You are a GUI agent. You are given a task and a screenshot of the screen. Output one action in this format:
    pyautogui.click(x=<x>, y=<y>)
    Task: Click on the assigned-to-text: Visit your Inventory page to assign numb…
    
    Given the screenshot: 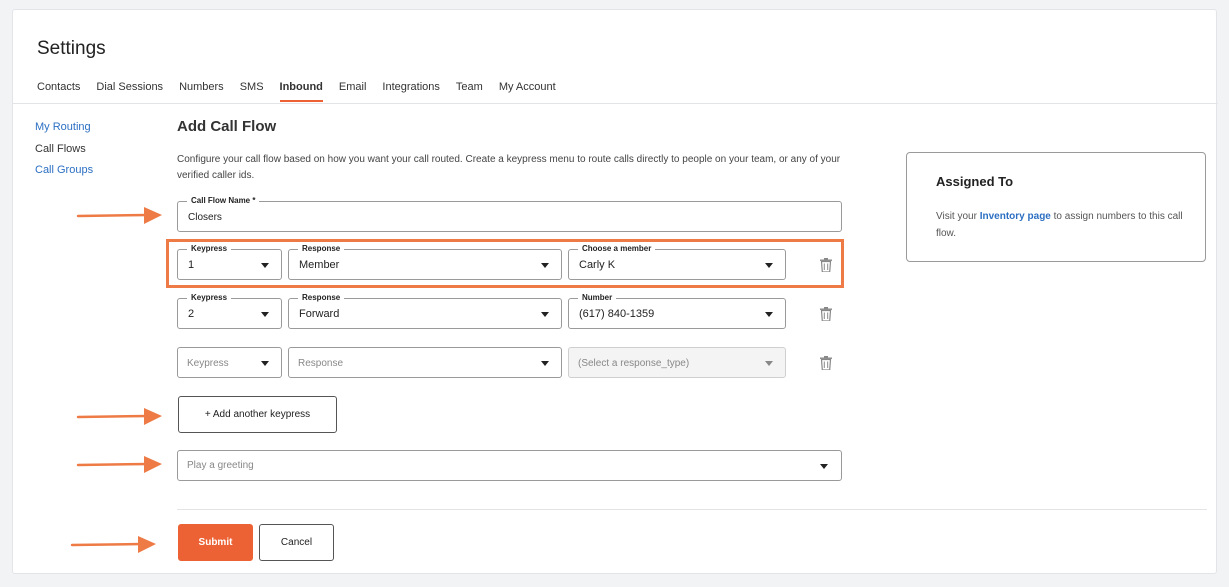 What is the action you would take?
    pyautogui.click(x=1061, y=225)
    